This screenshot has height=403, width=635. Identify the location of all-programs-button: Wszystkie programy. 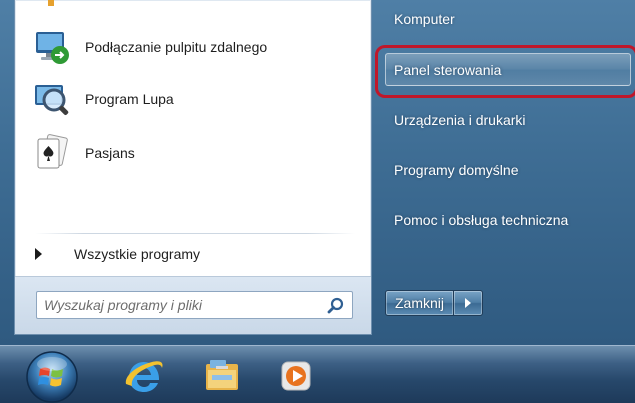
(194, 254).